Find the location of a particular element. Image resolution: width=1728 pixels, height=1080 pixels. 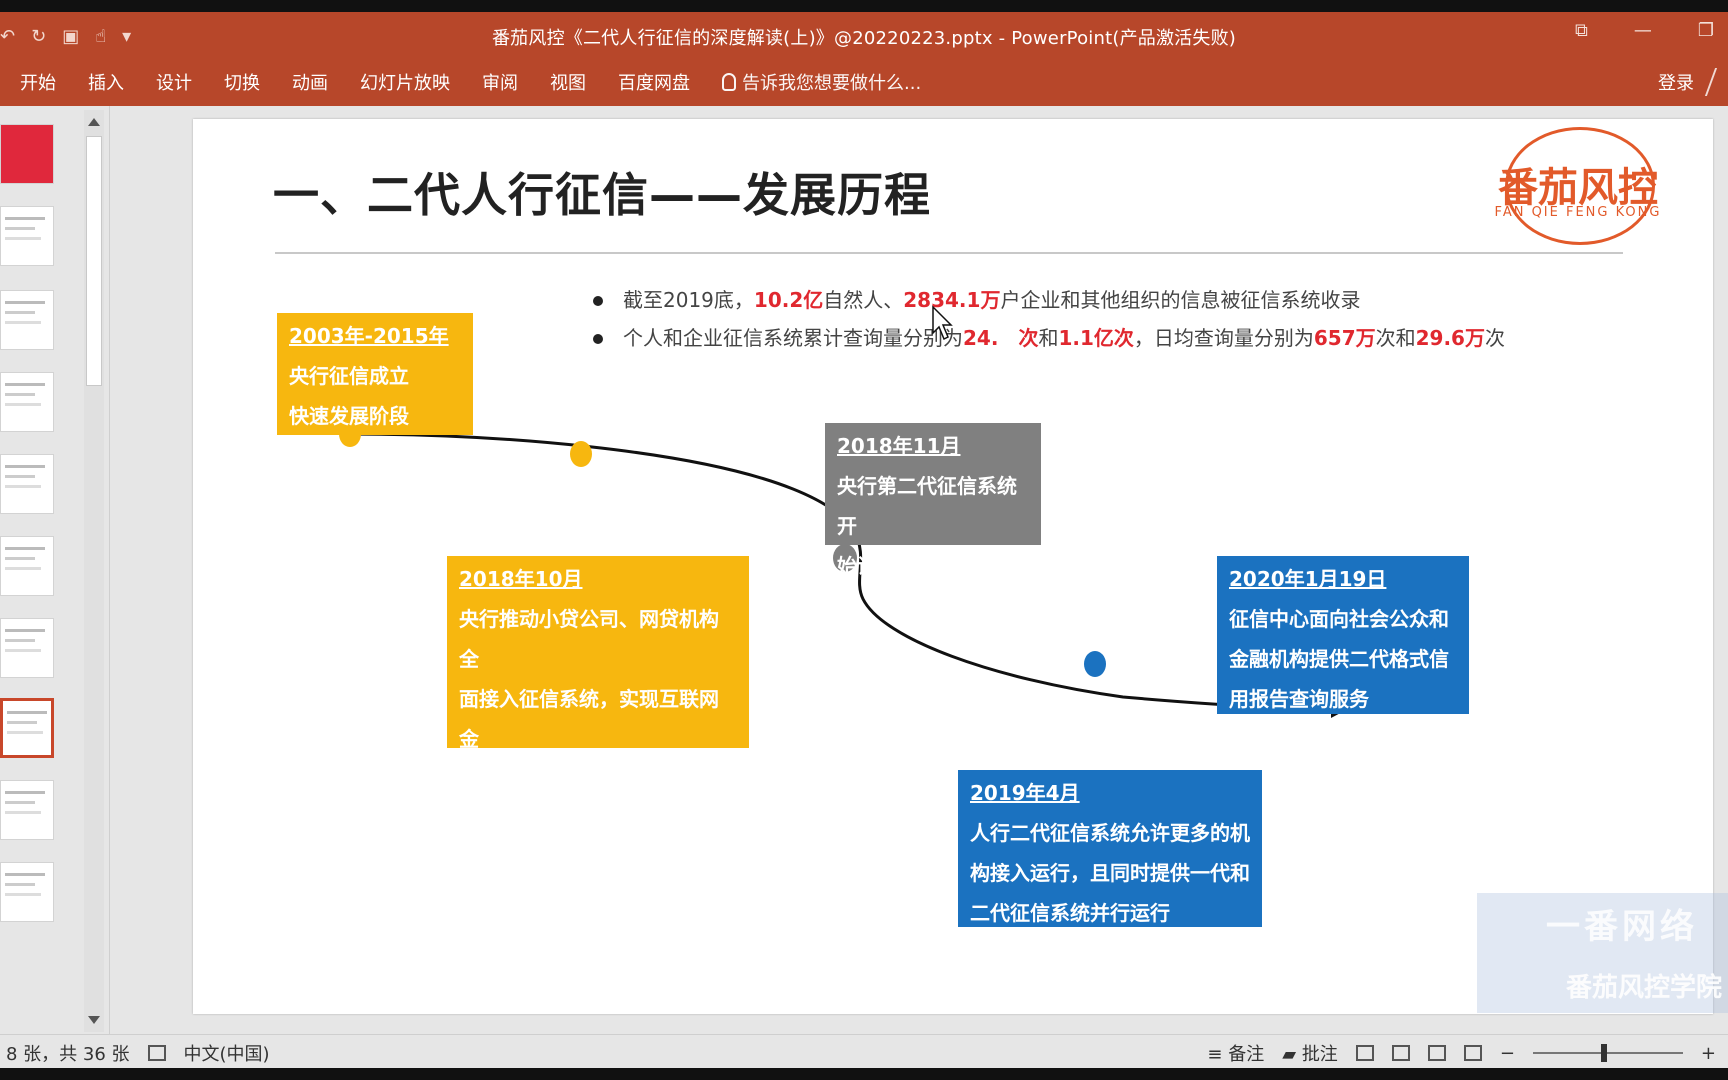

comments-button: ▰ 批注 is located at coordinates (1310, 1053).